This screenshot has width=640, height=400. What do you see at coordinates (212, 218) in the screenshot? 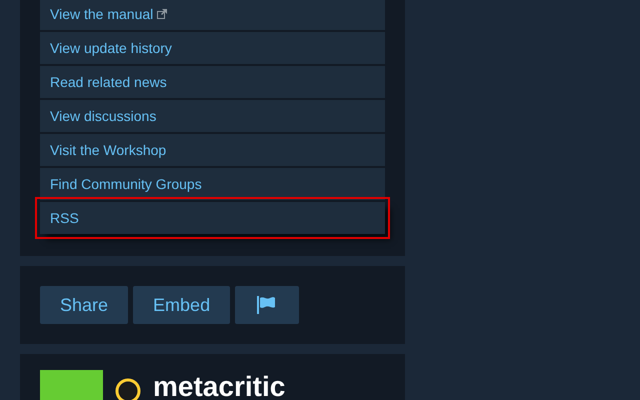
I see `community-link: RSS` at bounding box center [212, 218].